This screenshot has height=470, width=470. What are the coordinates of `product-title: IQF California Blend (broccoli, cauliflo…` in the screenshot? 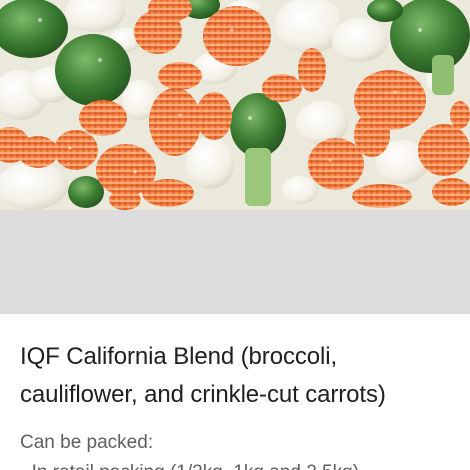 It's located at (203, 375).